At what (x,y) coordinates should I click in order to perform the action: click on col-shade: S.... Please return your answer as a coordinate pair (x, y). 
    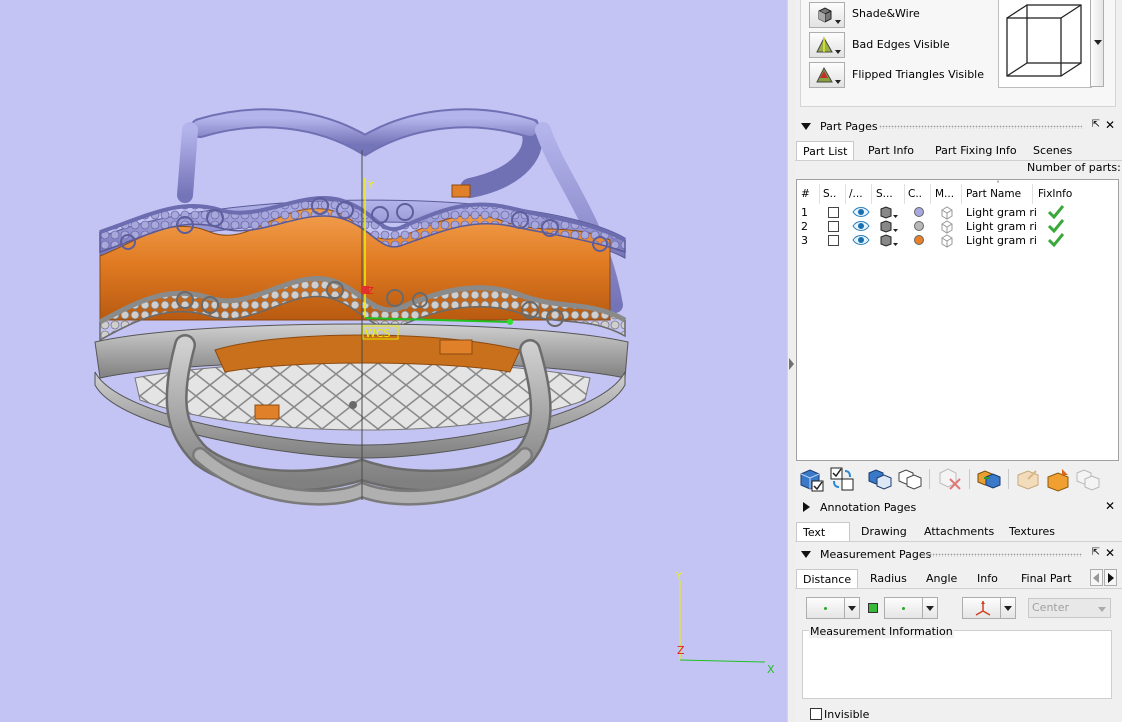
    Looking at the image, I should click on (890, 194).